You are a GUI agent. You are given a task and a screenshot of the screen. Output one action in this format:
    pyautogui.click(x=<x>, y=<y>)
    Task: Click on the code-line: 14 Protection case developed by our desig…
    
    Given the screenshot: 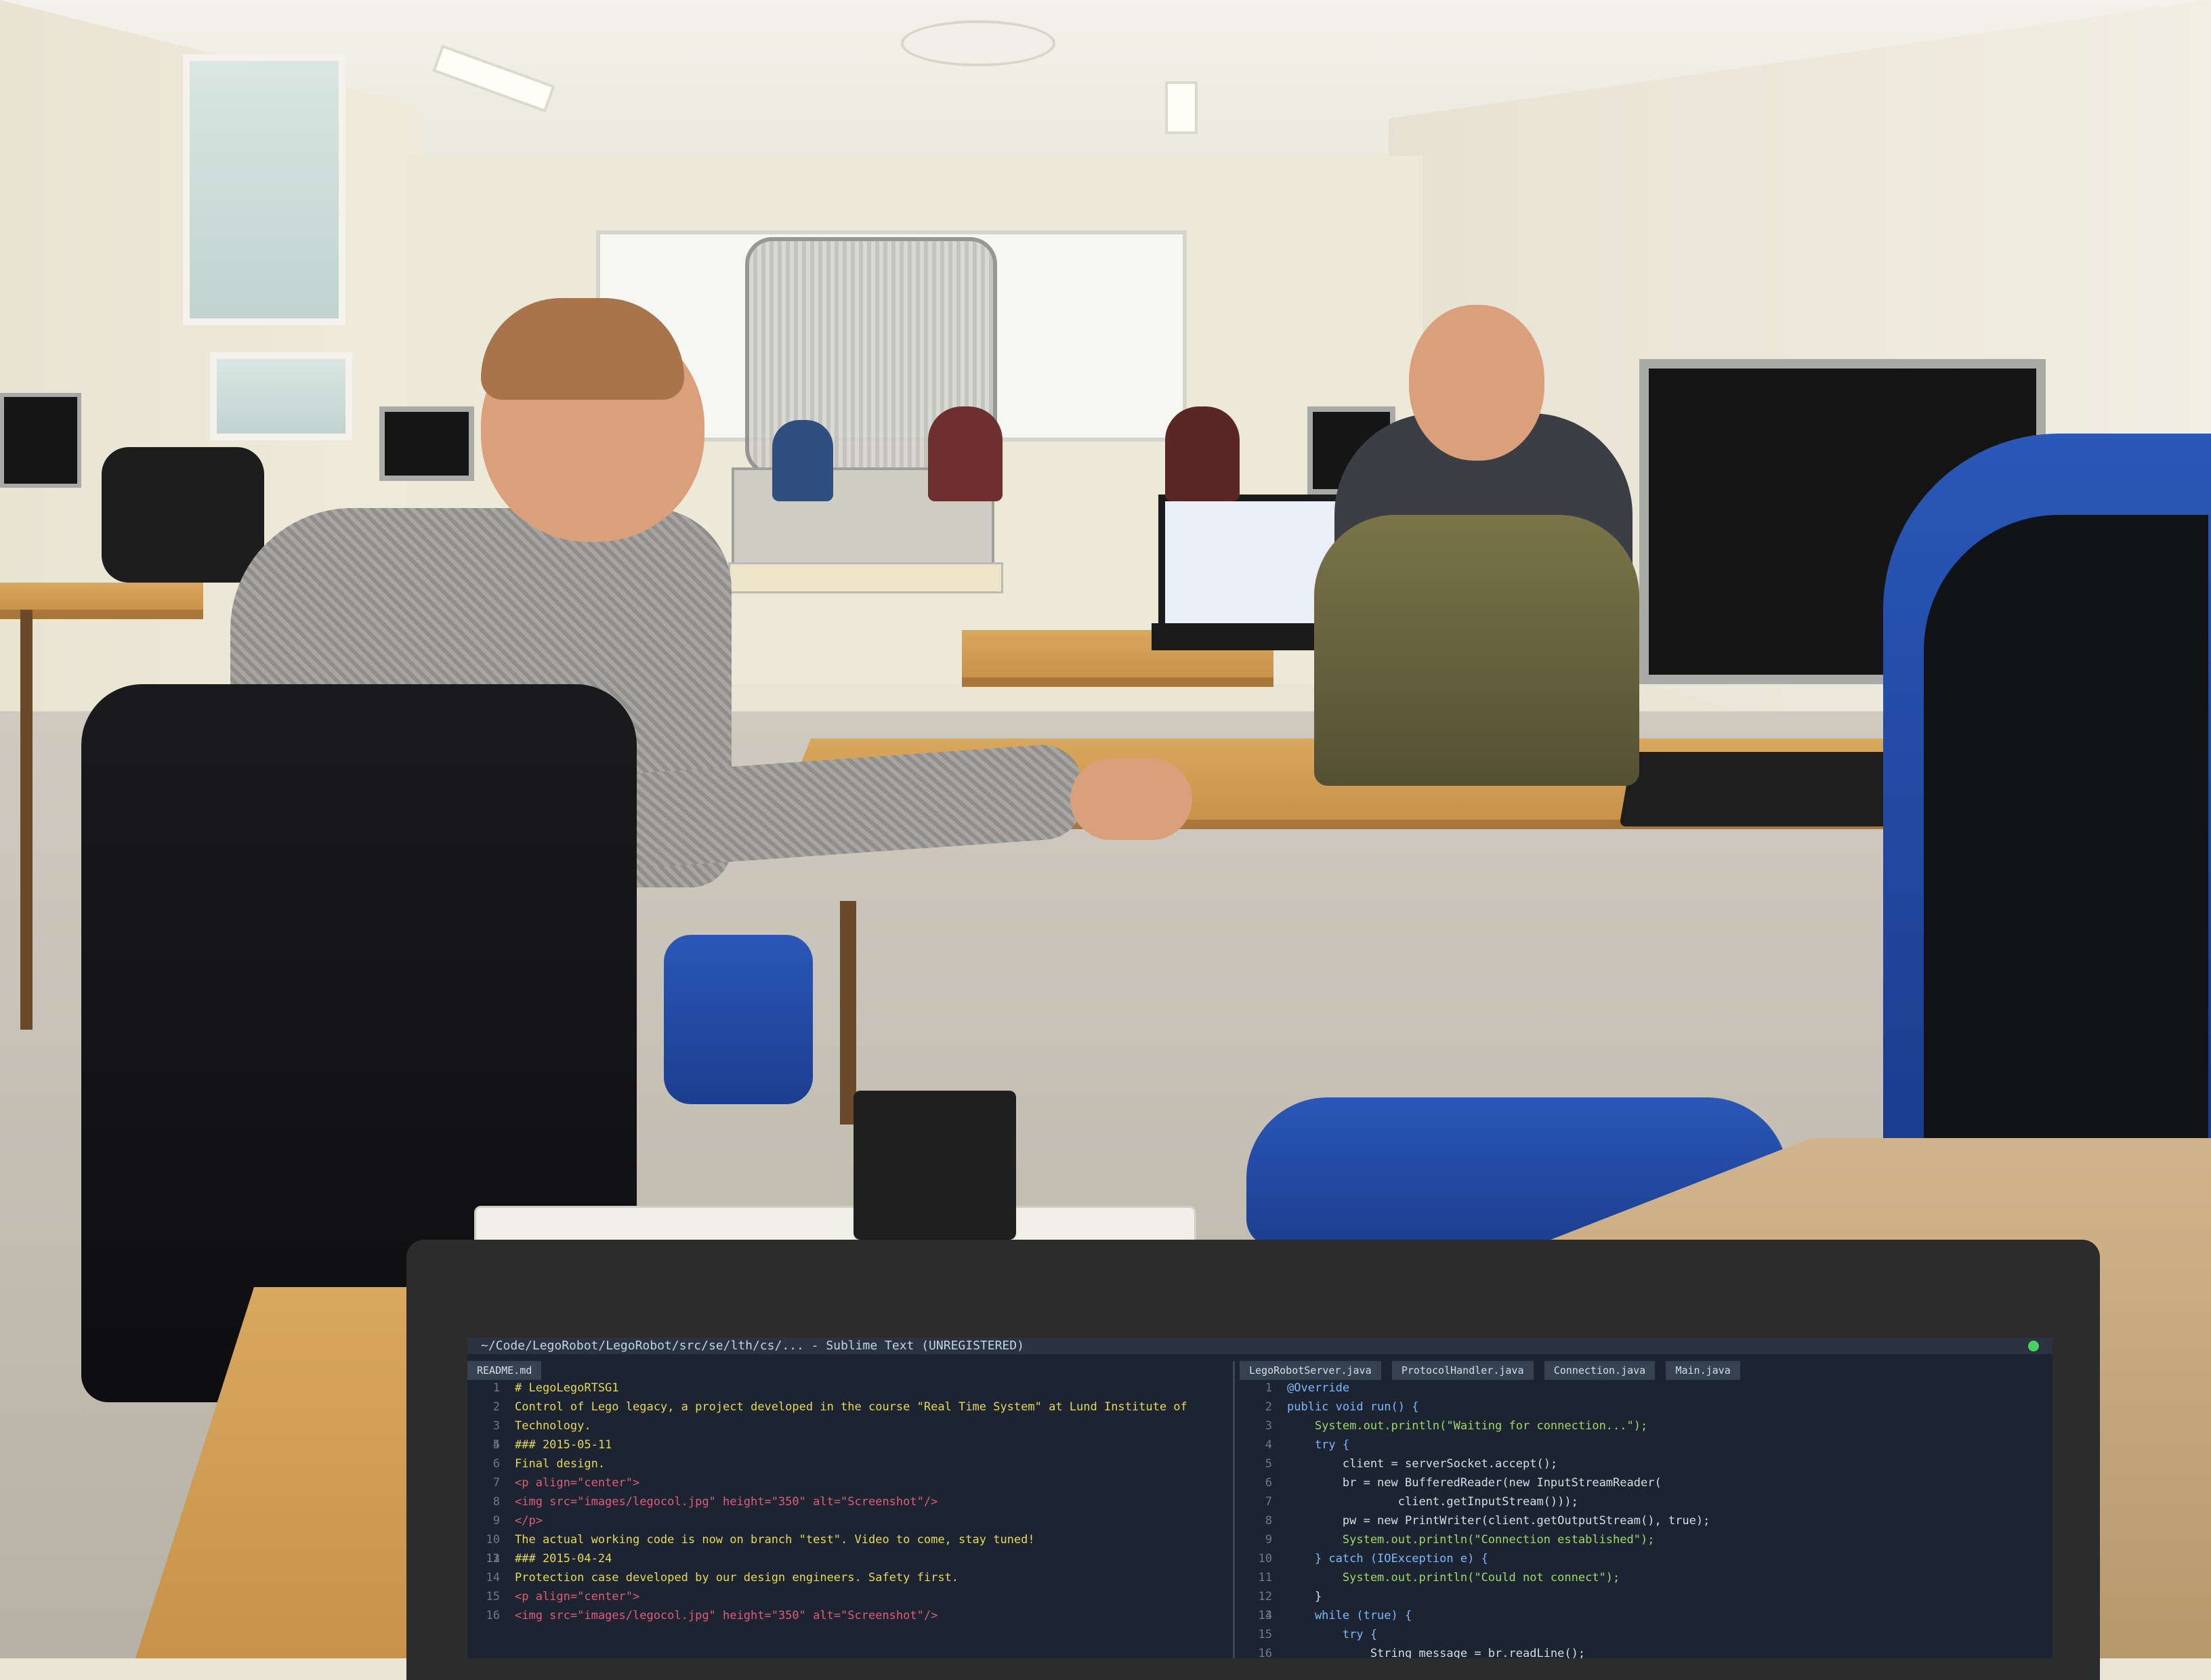 What is the action you would take?
    pyautogui.click(x=850, y=1577)
    